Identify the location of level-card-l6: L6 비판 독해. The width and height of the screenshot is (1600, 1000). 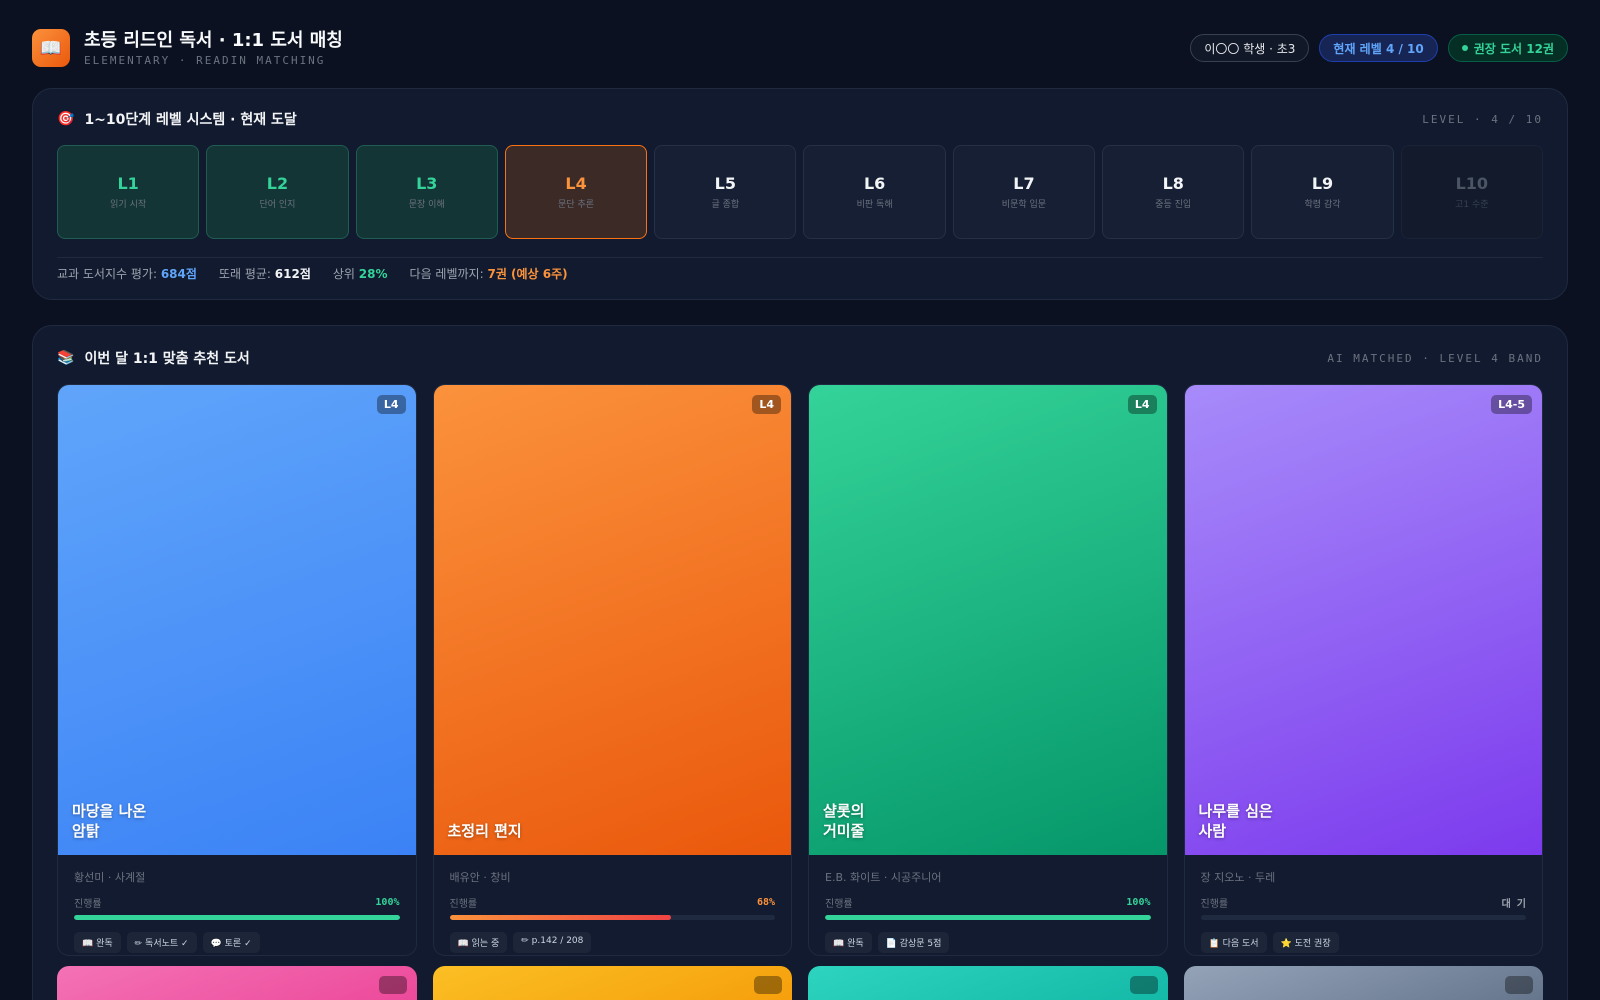
(874, 192).